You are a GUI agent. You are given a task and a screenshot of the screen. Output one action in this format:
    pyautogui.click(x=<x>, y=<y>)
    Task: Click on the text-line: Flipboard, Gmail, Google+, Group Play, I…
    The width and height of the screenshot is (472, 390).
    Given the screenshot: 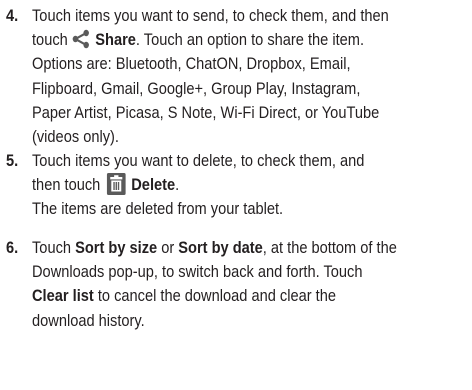 What is the action you would take?
    pyautogui.click(x=196, y=88)
    